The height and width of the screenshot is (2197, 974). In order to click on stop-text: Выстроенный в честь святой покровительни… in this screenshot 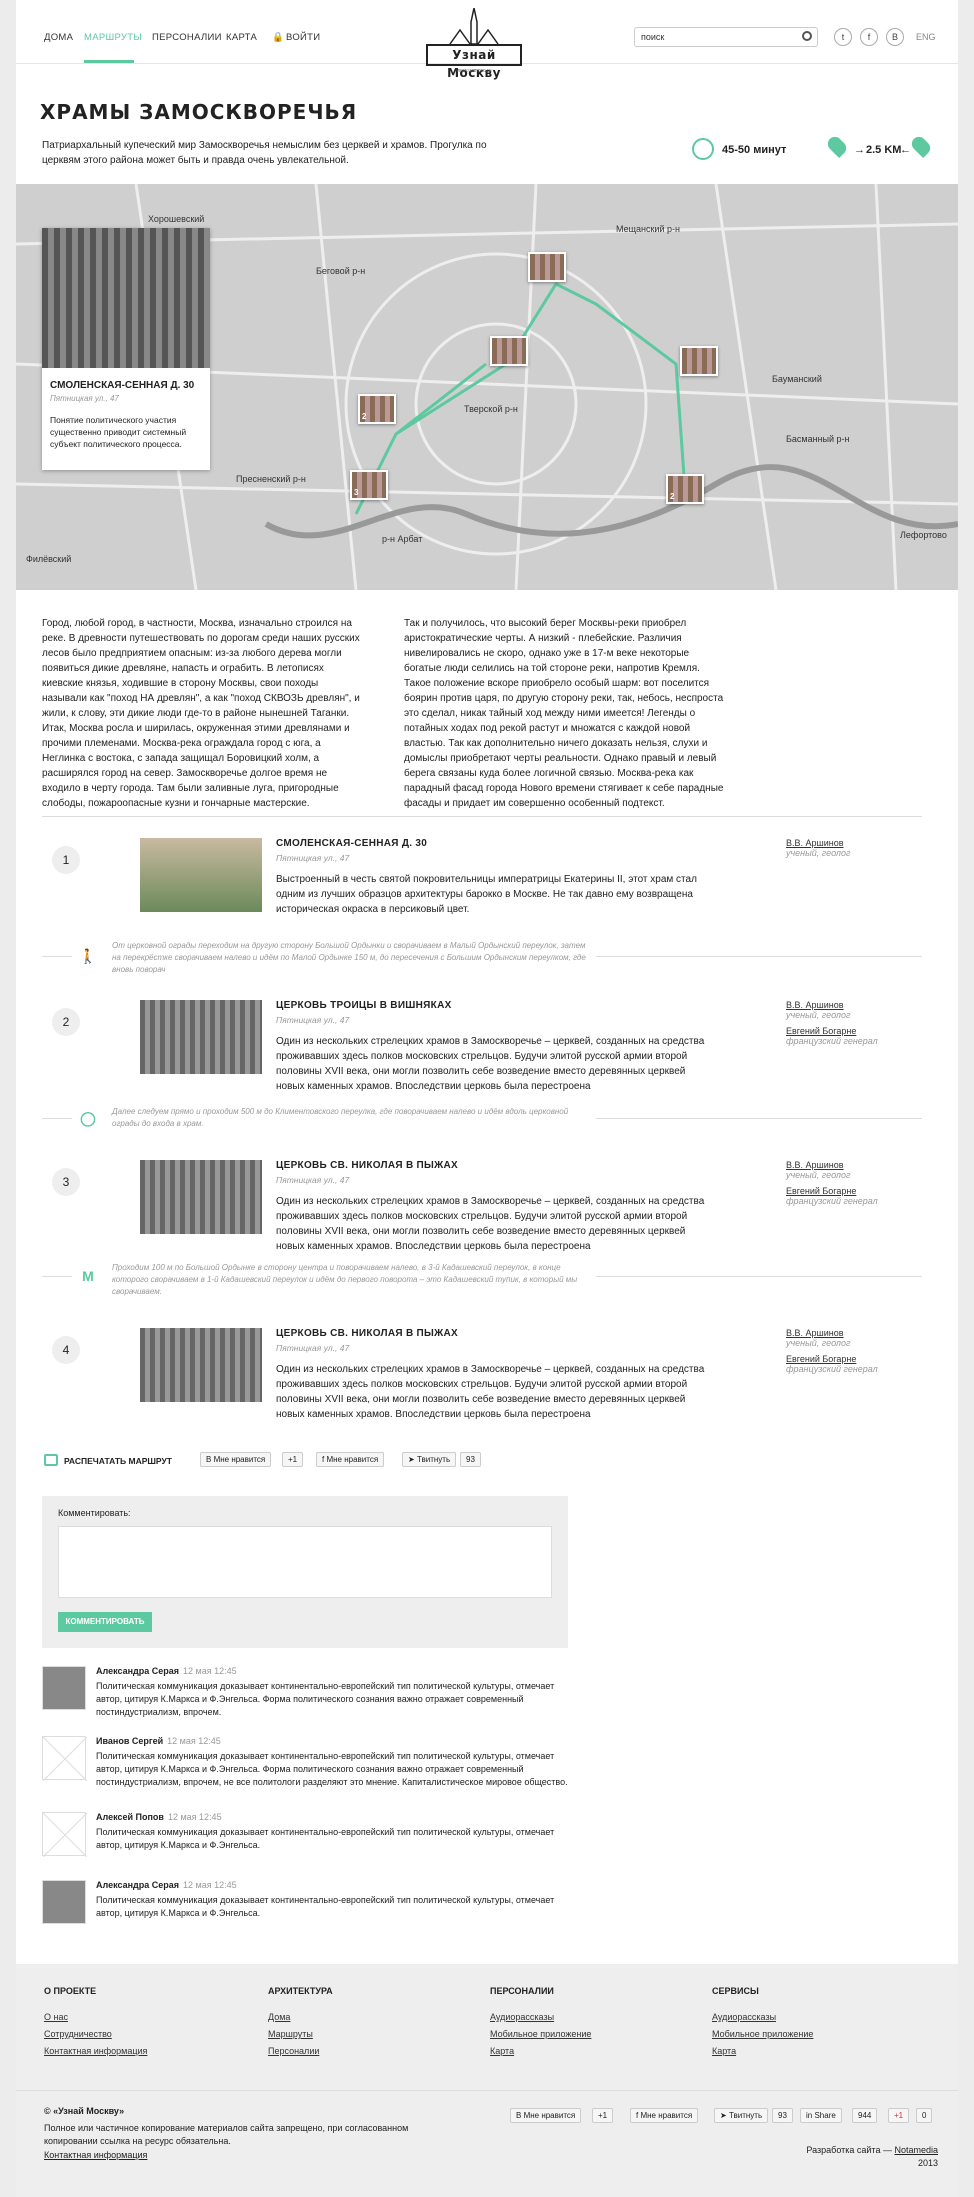, I will do `click(486, 894)`.